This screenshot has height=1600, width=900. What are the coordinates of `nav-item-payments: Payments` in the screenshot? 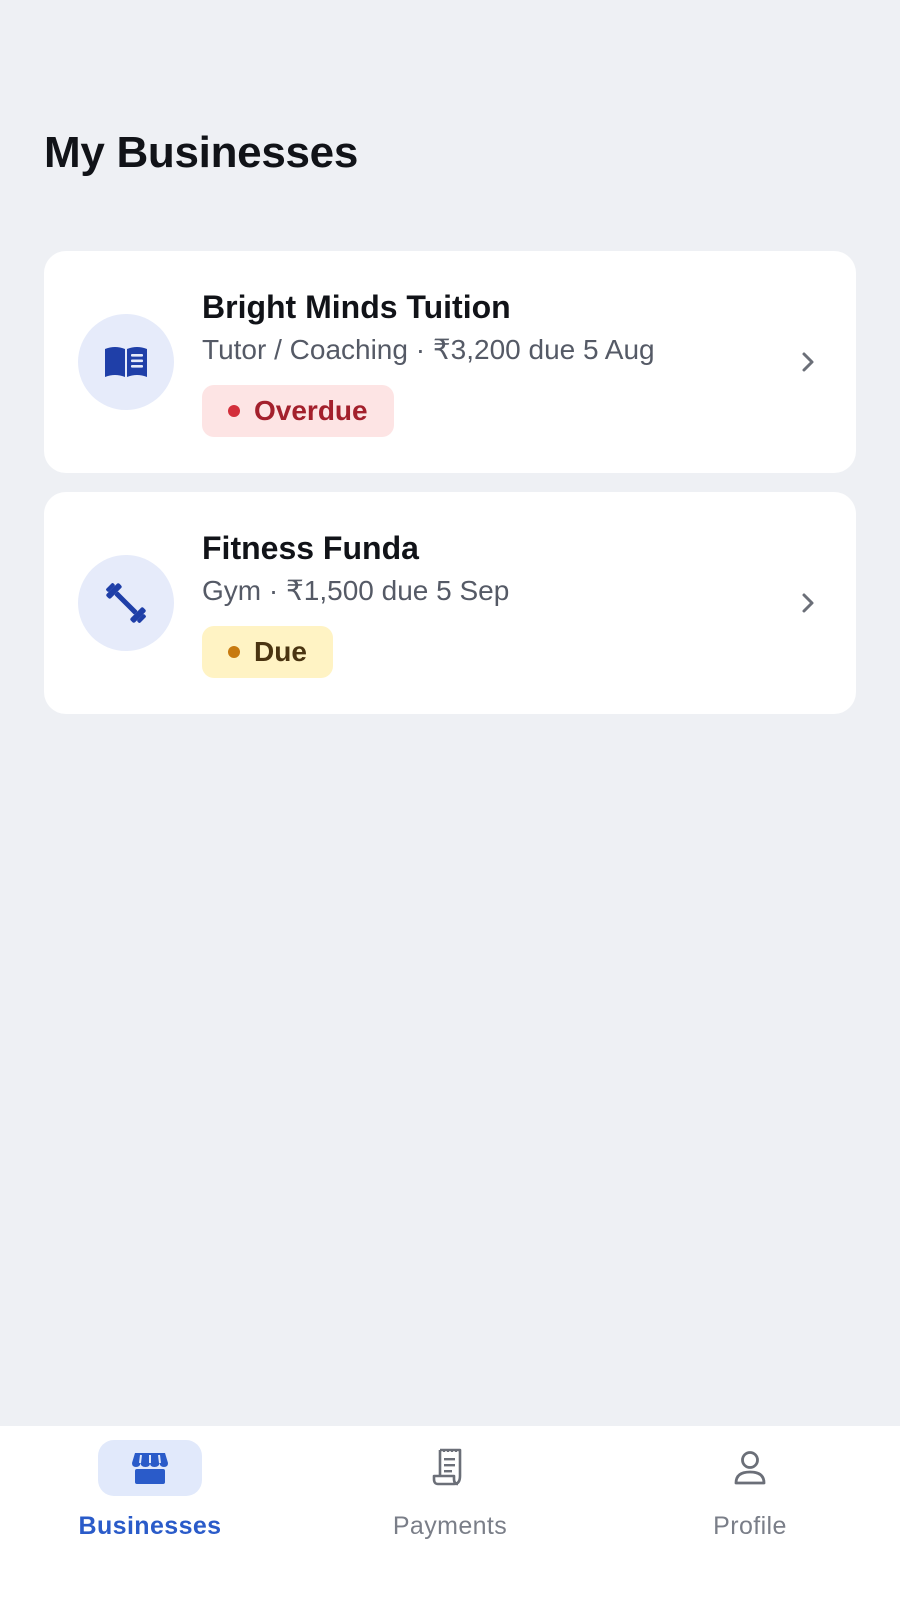 It's located at (450, 1513).